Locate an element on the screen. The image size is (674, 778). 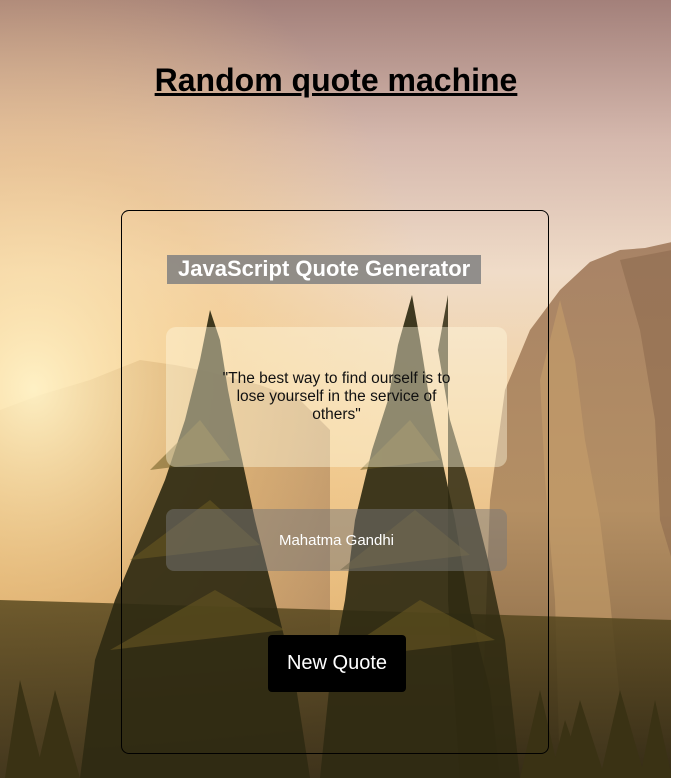
card-title: JavaScript Quote Generator is located at coordinates (324, 269).